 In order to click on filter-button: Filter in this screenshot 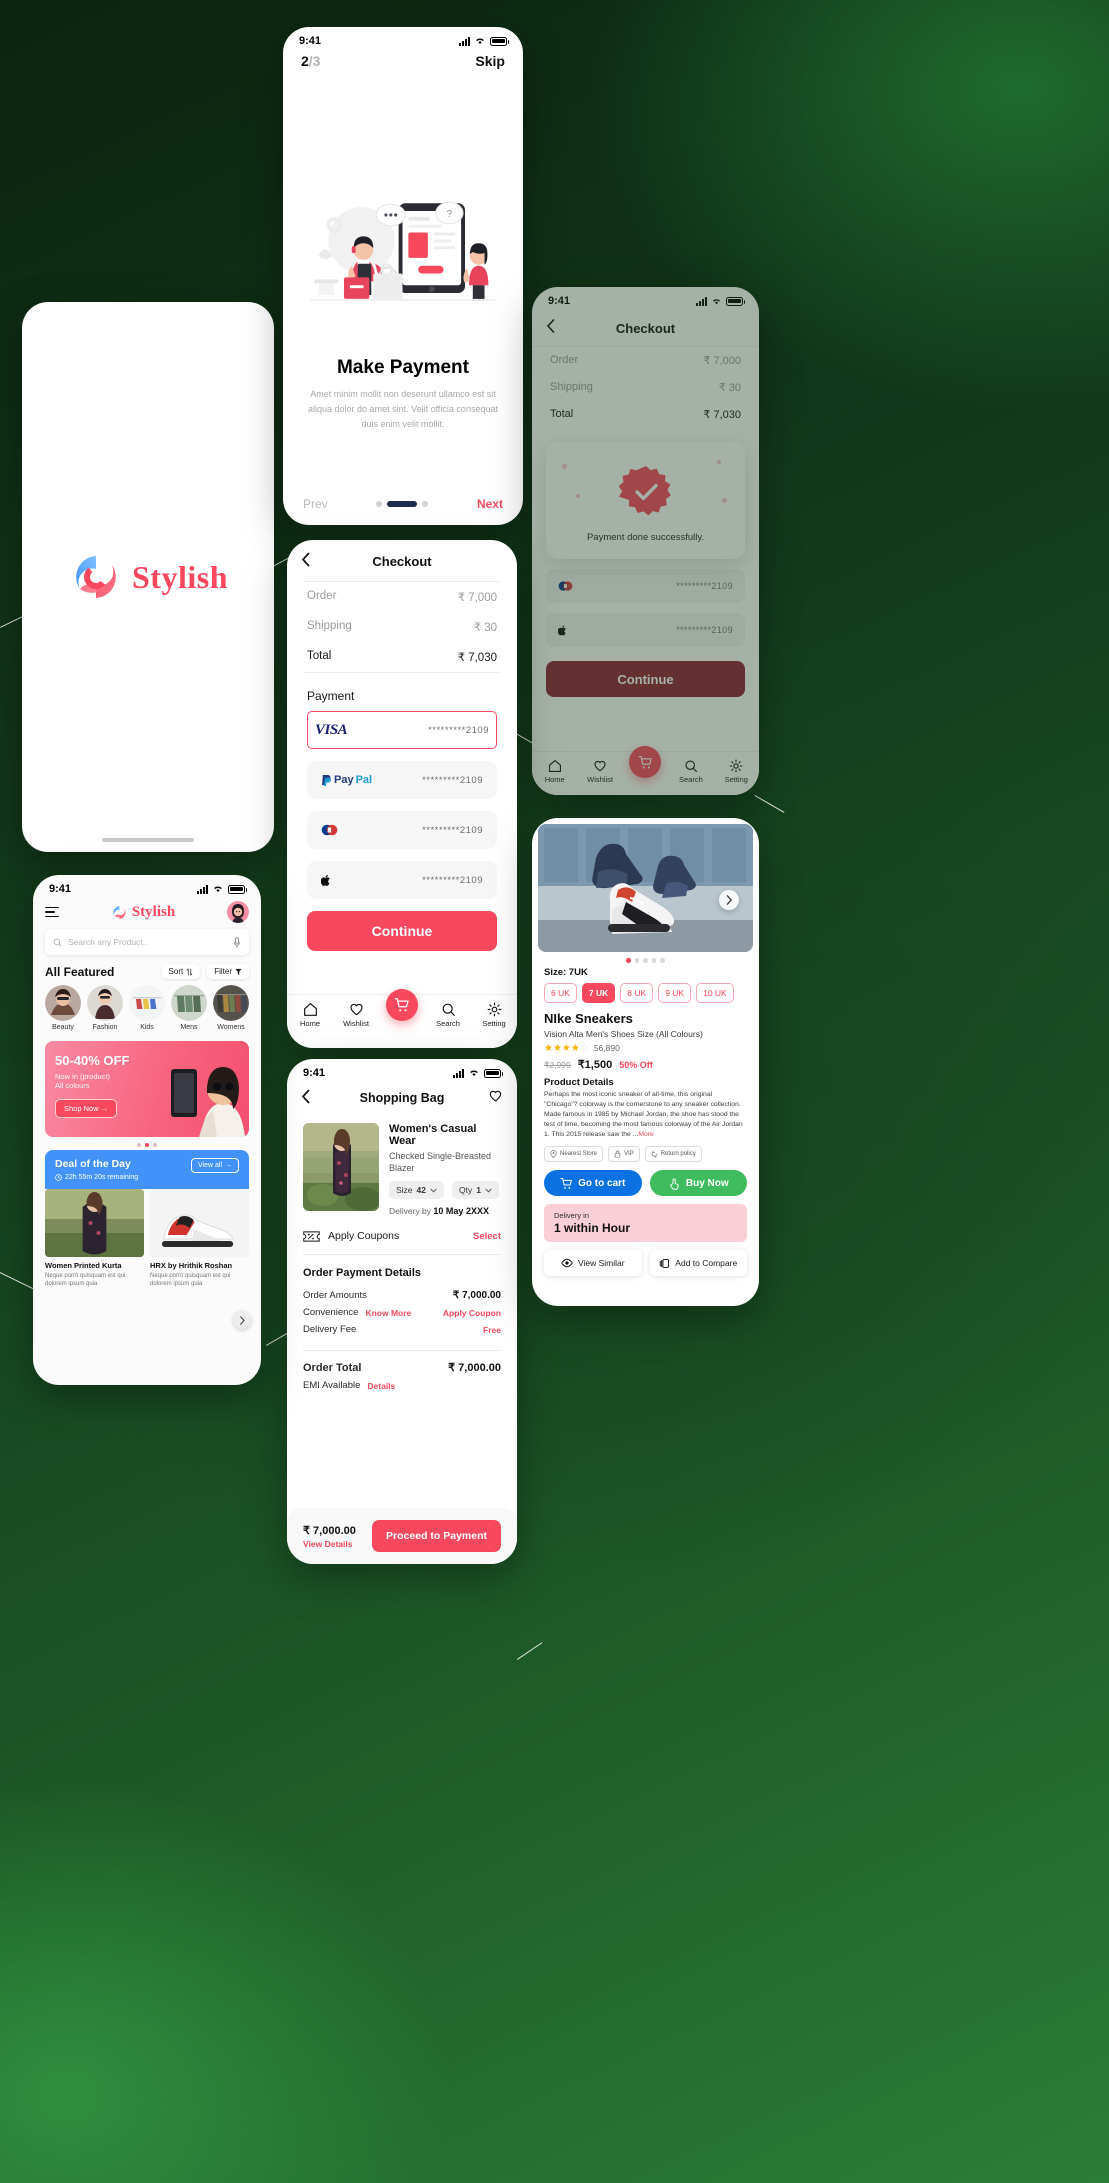, I will do `click(228, 971)`.